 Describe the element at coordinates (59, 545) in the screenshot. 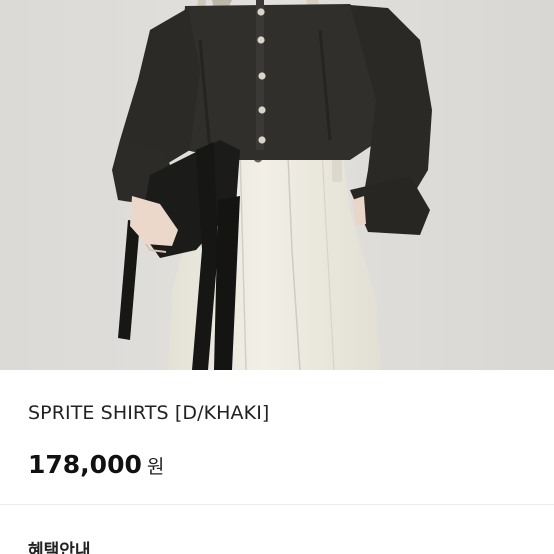

I see `benefits-heading: 혜택안내` at that location.